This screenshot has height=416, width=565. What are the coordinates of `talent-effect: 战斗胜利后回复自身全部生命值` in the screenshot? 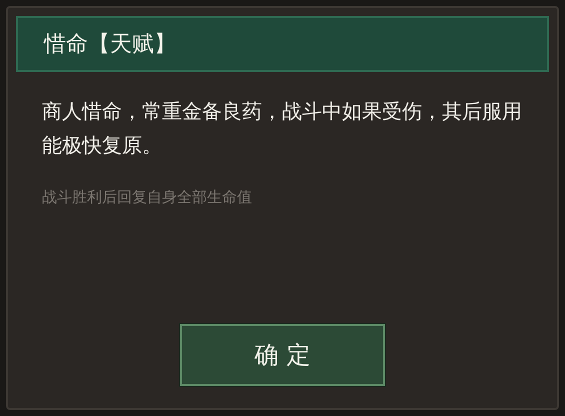 It's located at (147, 197).